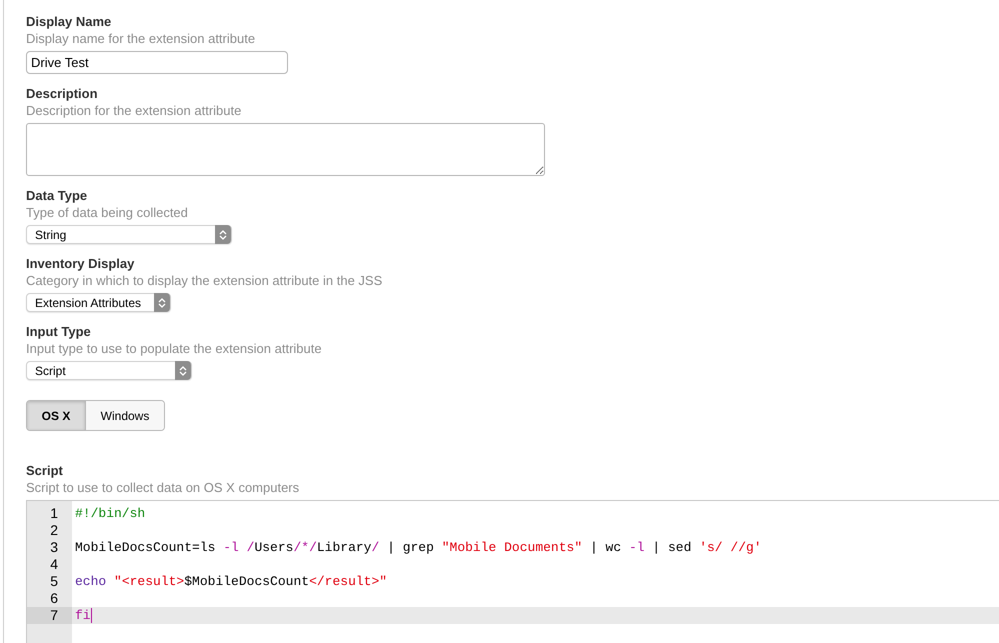  What do you see at coordinates (129, 234) in the screenshot?
I see `select-dropdown: String` at bounding box center [129, 234].